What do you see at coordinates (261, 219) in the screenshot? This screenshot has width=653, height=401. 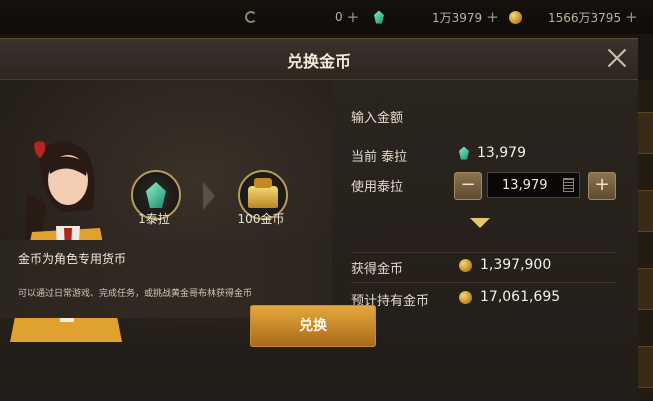 I see `exchange-to-label: 100金币` at bounding box center [261, 219].